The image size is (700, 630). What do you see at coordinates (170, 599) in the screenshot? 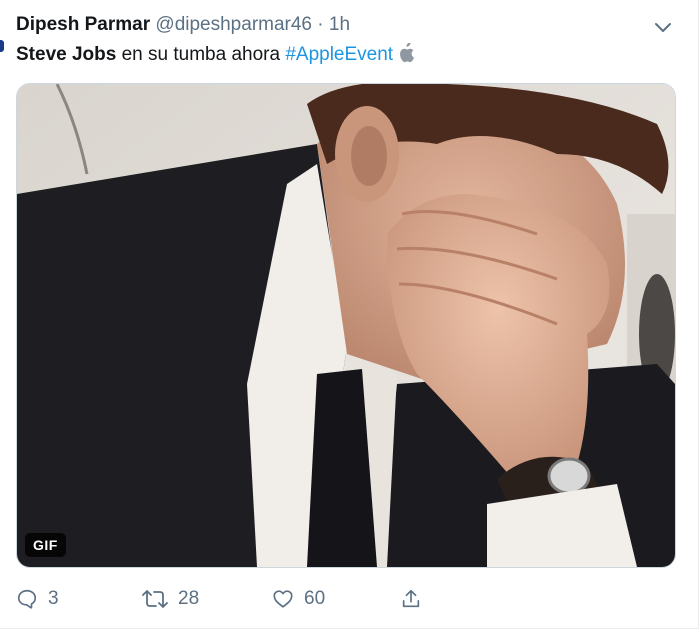
I see `retweet-button: 28` at bounding box center [170, 599].